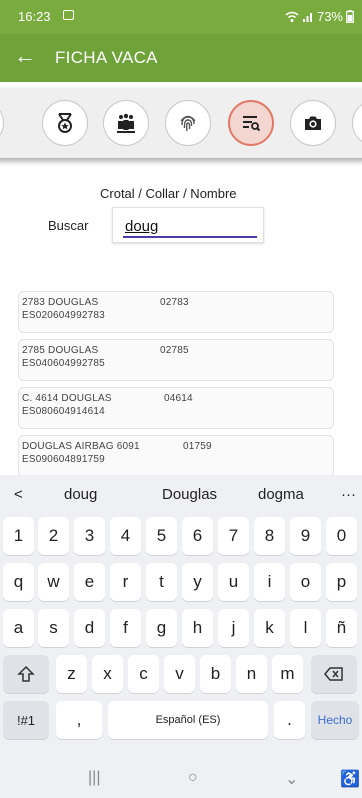  Describe the element at coordinates (181, 58) in the screenshot. I see `app-bar: ← FICHA VACA` at that location.